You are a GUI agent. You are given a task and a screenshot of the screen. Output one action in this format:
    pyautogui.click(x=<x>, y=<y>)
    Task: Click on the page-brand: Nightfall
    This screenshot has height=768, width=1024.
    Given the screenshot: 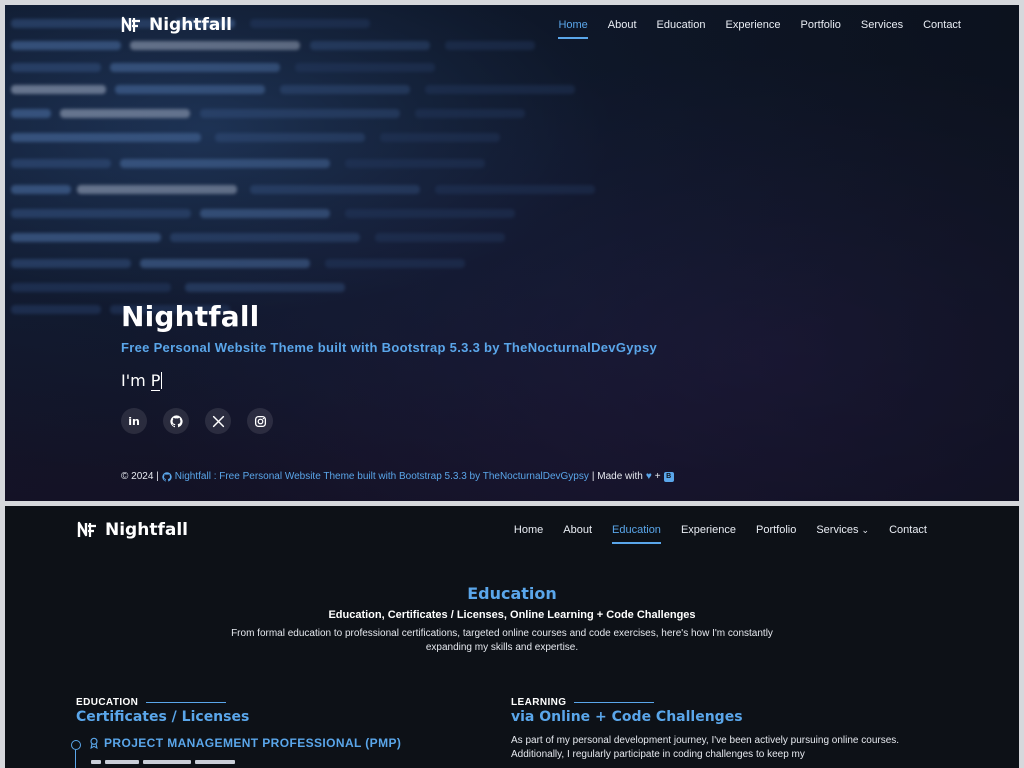 What is the action you would take?
    pyautogui.click(x=132, y=530)
    